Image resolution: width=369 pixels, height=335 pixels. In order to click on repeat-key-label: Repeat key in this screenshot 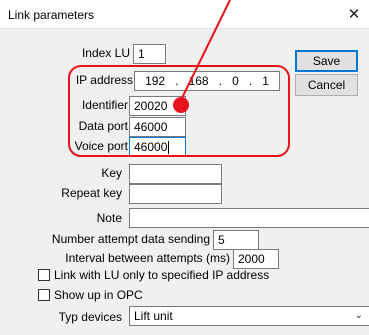, I will do `click(91, 193)`.